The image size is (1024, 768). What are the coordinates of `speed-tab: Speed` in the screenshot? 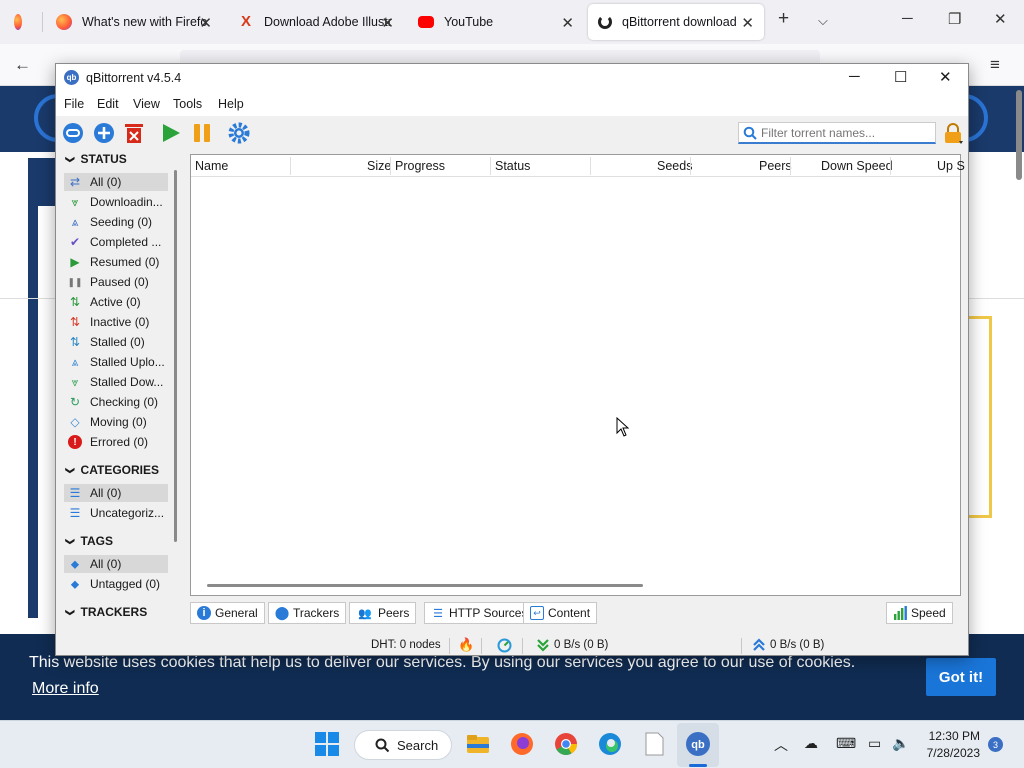 It's located at (919, 613).